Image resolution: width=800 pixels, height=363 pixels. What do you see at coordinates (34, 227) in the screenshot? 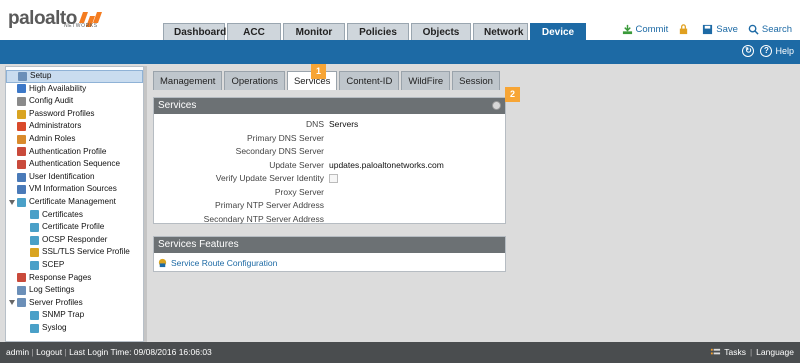
I see `cert-profile-icon` at bounding box center [34, 227].